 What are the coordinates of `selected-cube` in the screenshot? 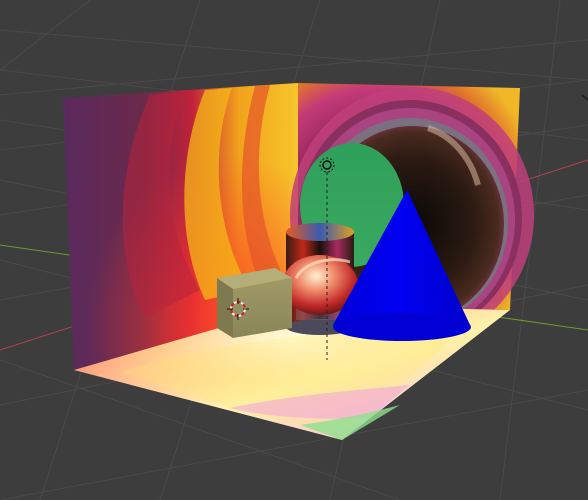 It's located at (254, 303).